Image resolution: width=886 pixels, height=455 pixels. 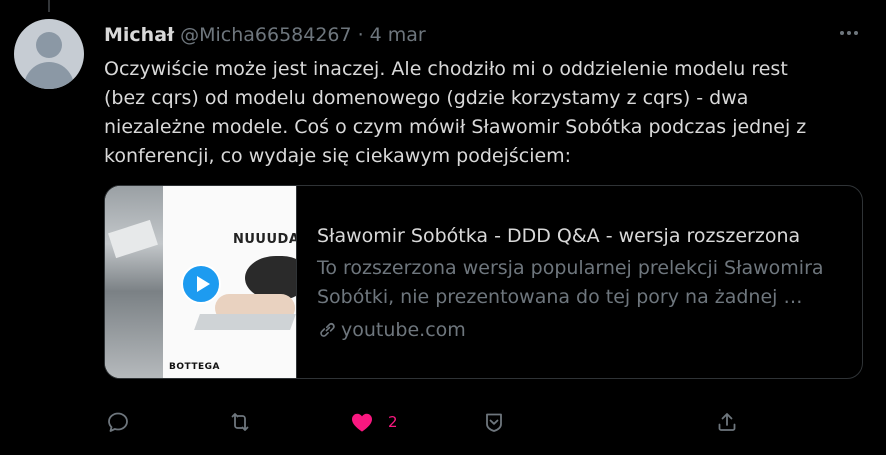 I want to click on video-thumbnail: NUUUDA! BOTTEGA, so click(x=201, y=282).